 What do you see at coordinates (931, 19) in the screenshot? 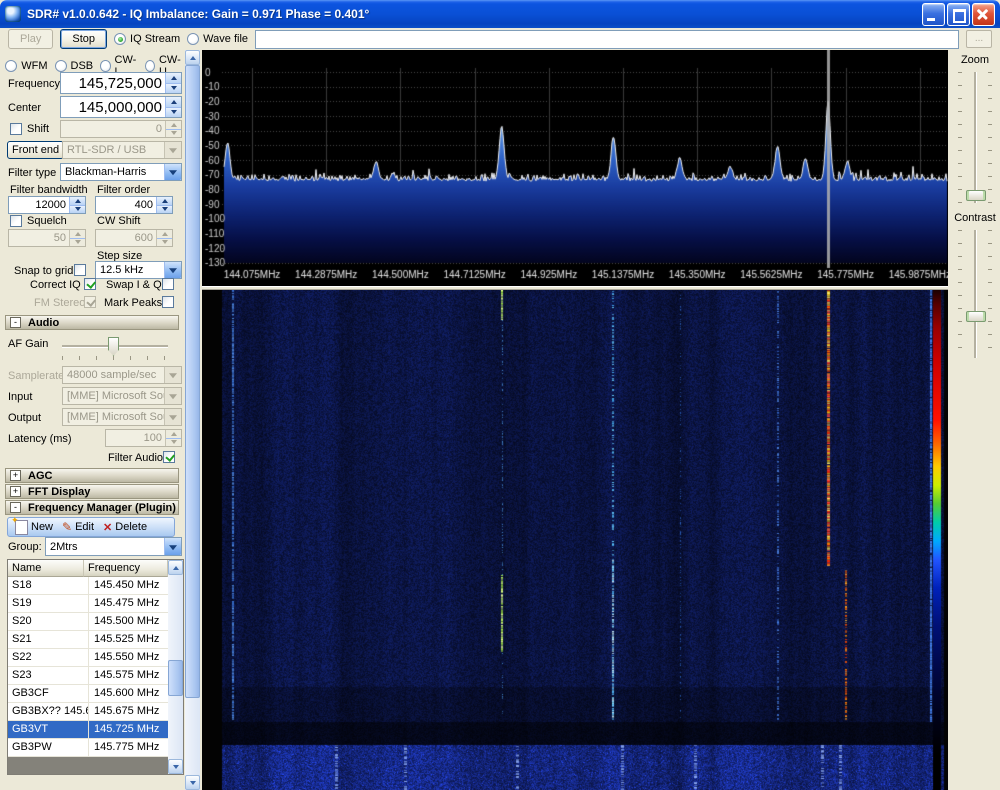
I see `minimize-icon` at bounding box center [931, 19].